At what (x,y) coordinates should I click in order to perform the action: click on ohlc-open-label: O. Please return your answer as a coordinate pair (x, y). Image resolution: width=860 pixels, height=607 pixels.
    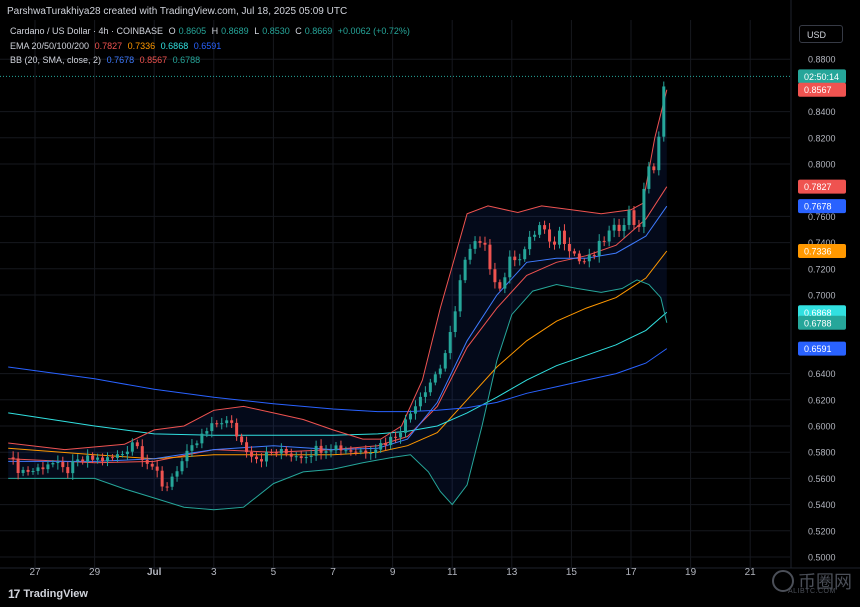
    Looking at the image, I should click on (172, 31).